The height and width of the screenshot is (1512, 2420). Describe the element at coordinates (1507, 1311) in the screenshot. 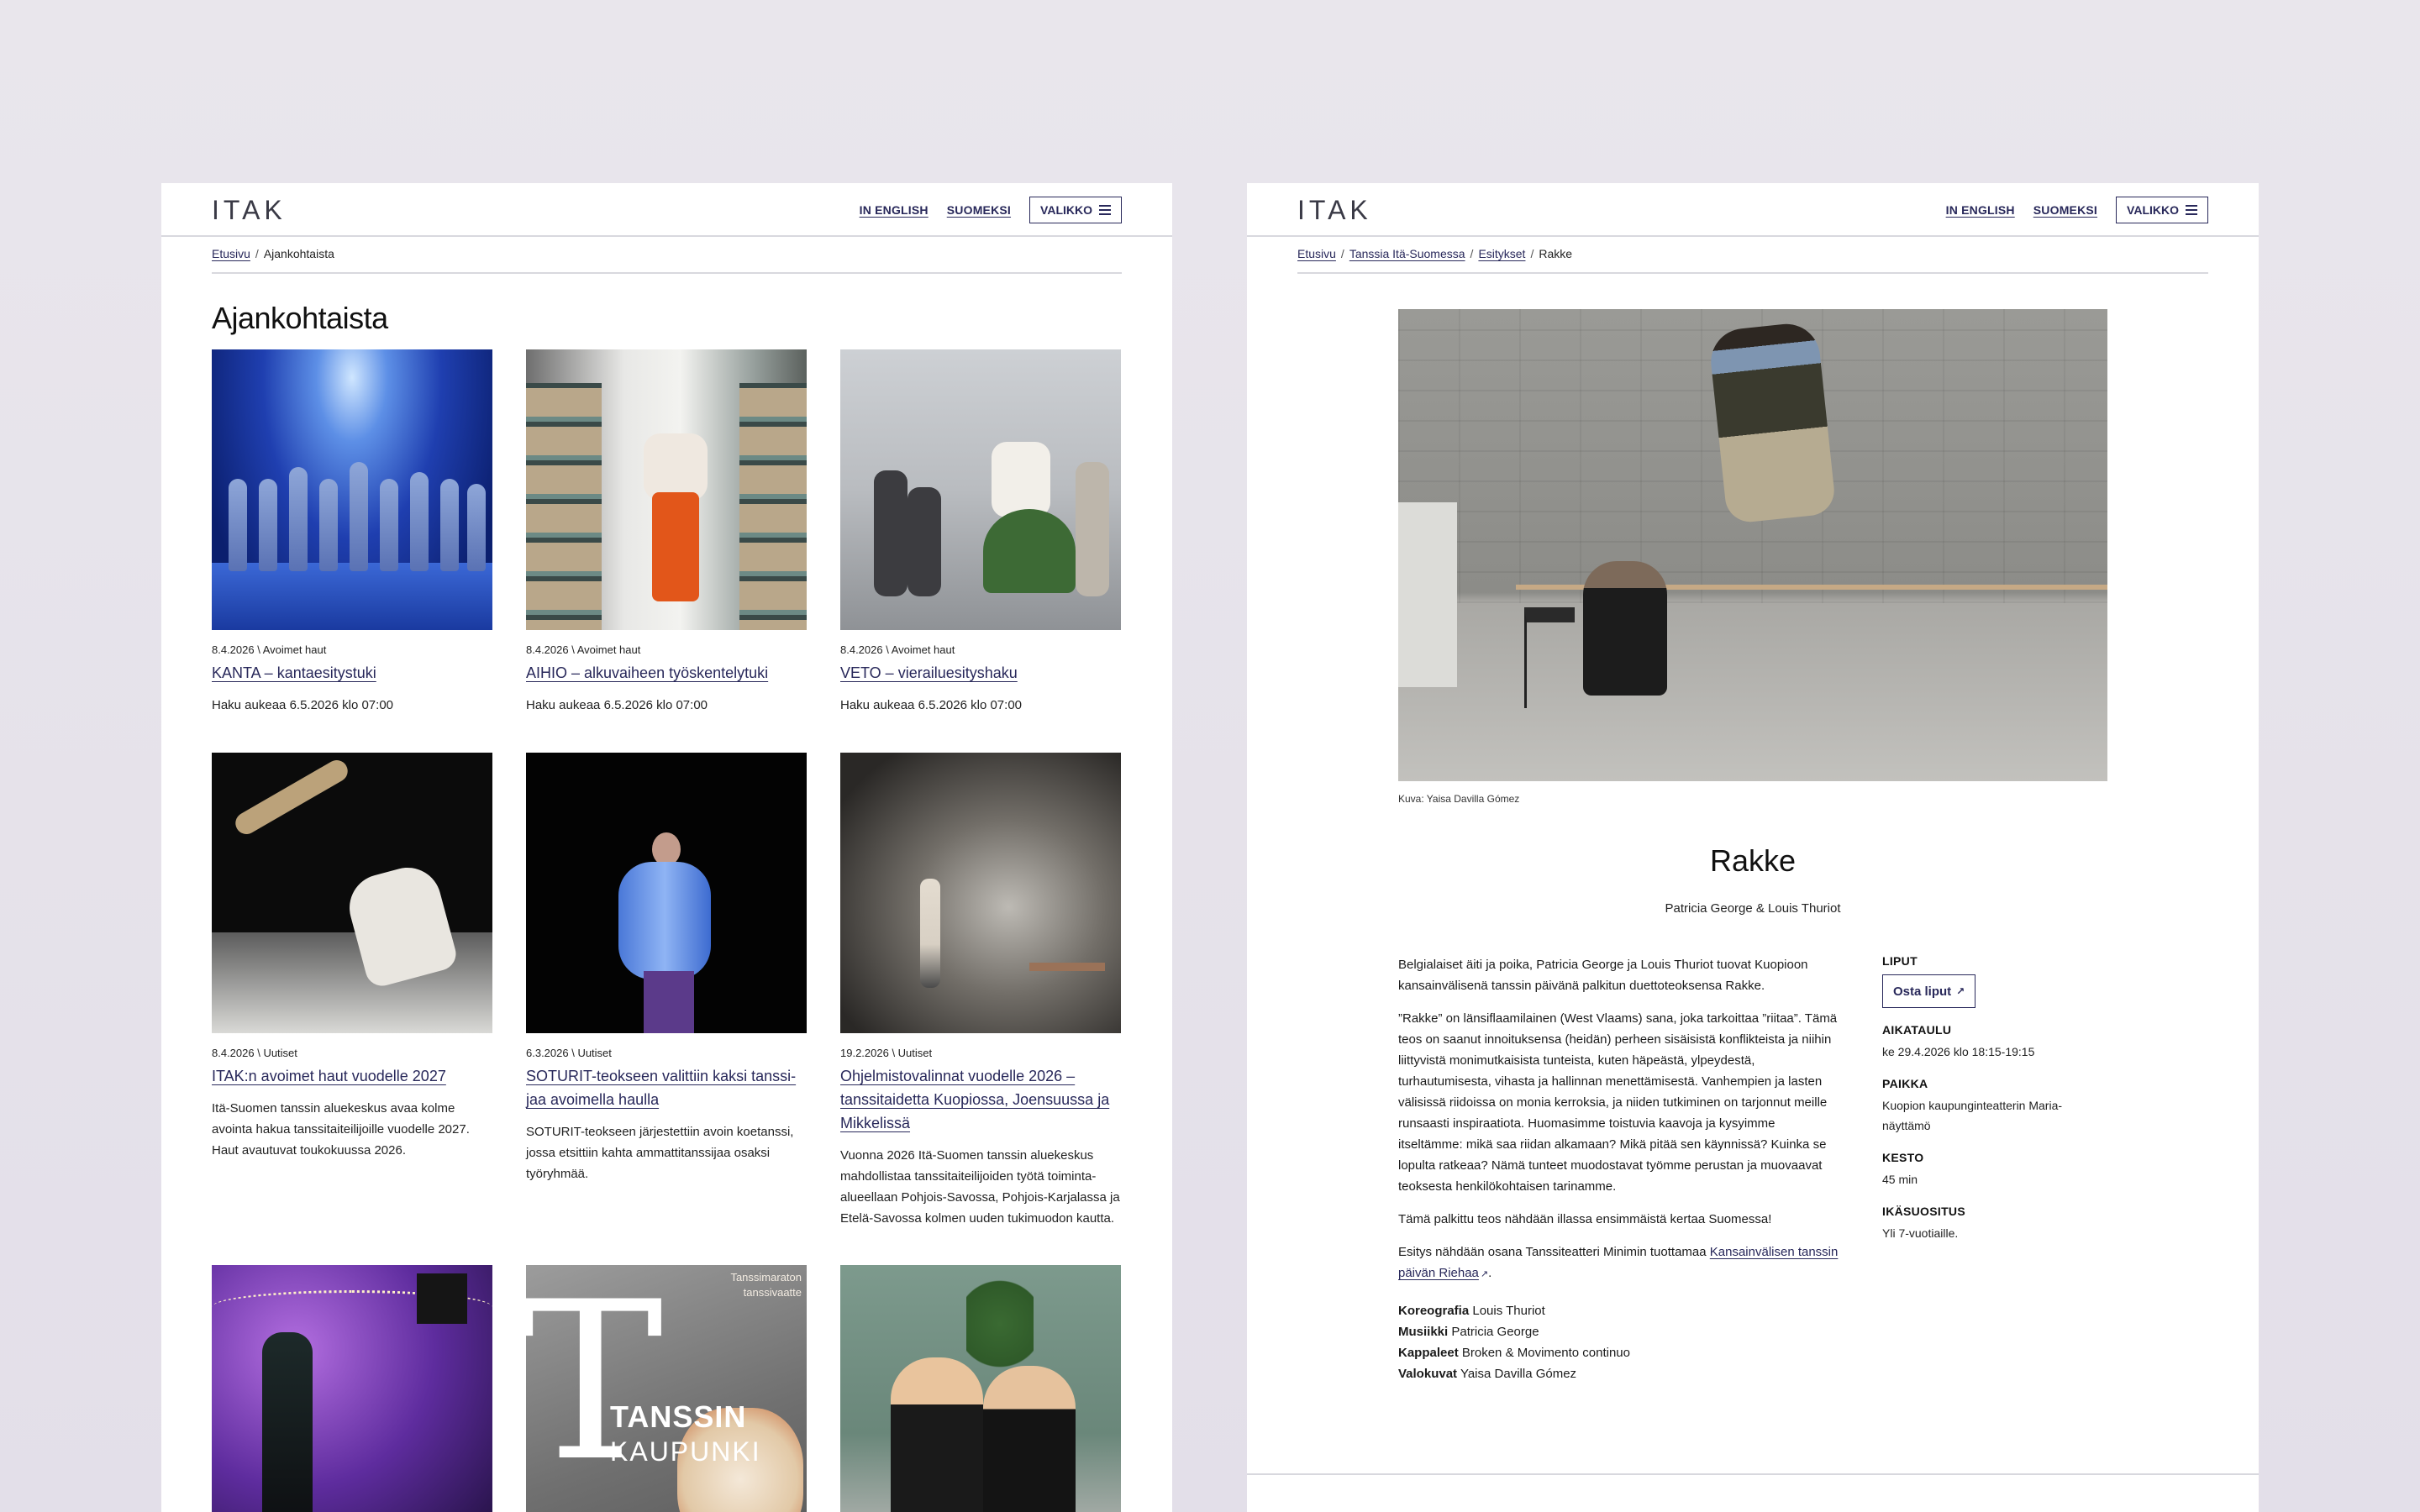

I see `credit-value: Louis Thuriot` at that location.